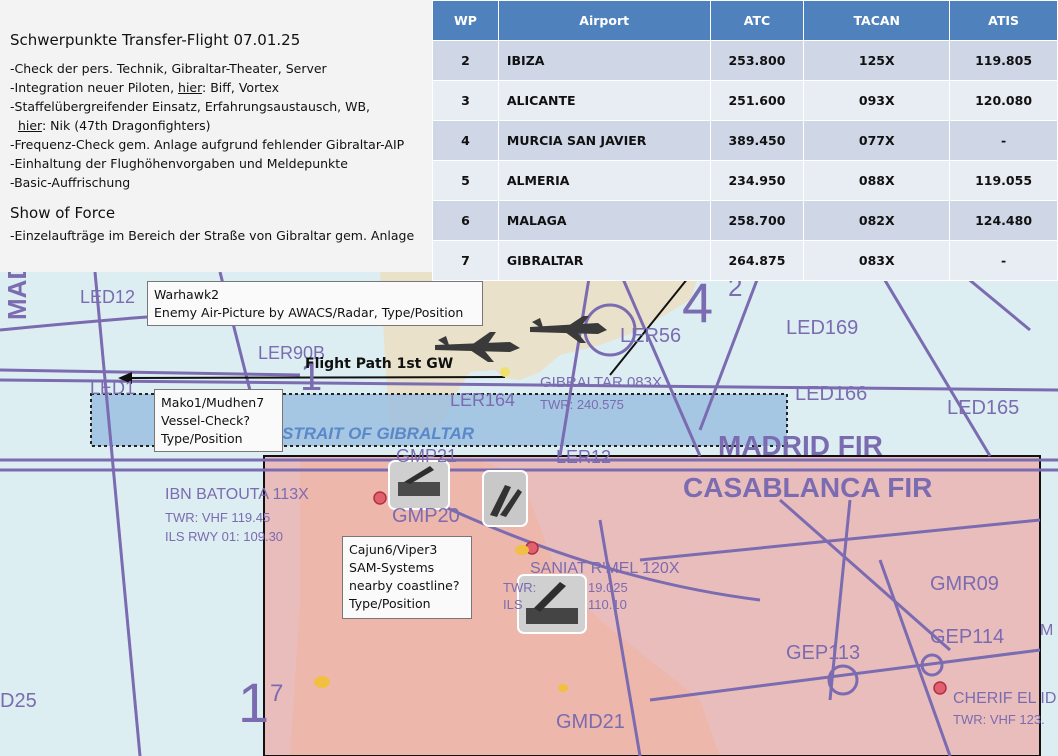 The width and height of the screenshot is (1058, 756). Describe the element at coordinates (393, 549) in the screenshot. I see `callout-cajun-callsign: Cajun6/Viper3` at that location.